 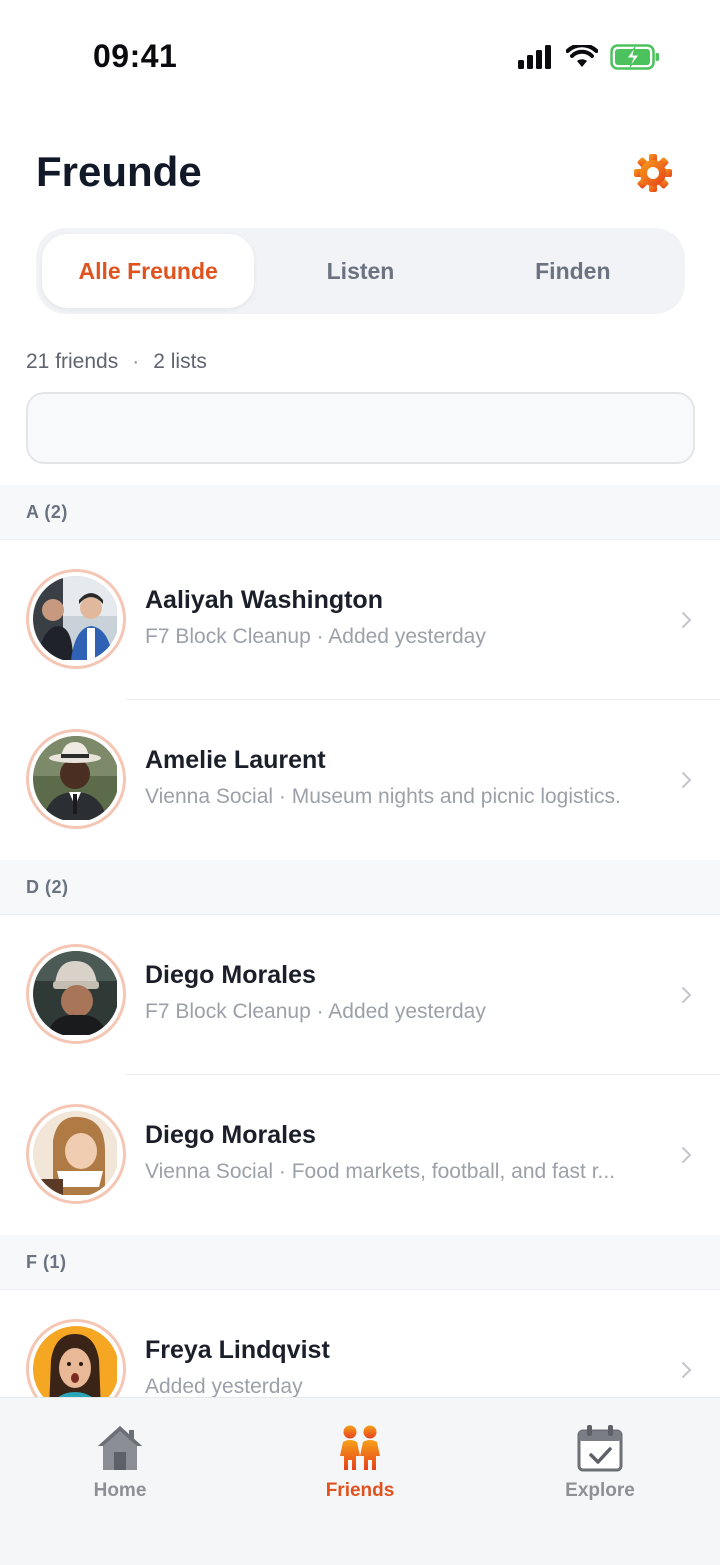 What do you see at coordinates (534, 57) in the screenshot?
I see `cellular-signal-icon` at bounding box center [534, 57].